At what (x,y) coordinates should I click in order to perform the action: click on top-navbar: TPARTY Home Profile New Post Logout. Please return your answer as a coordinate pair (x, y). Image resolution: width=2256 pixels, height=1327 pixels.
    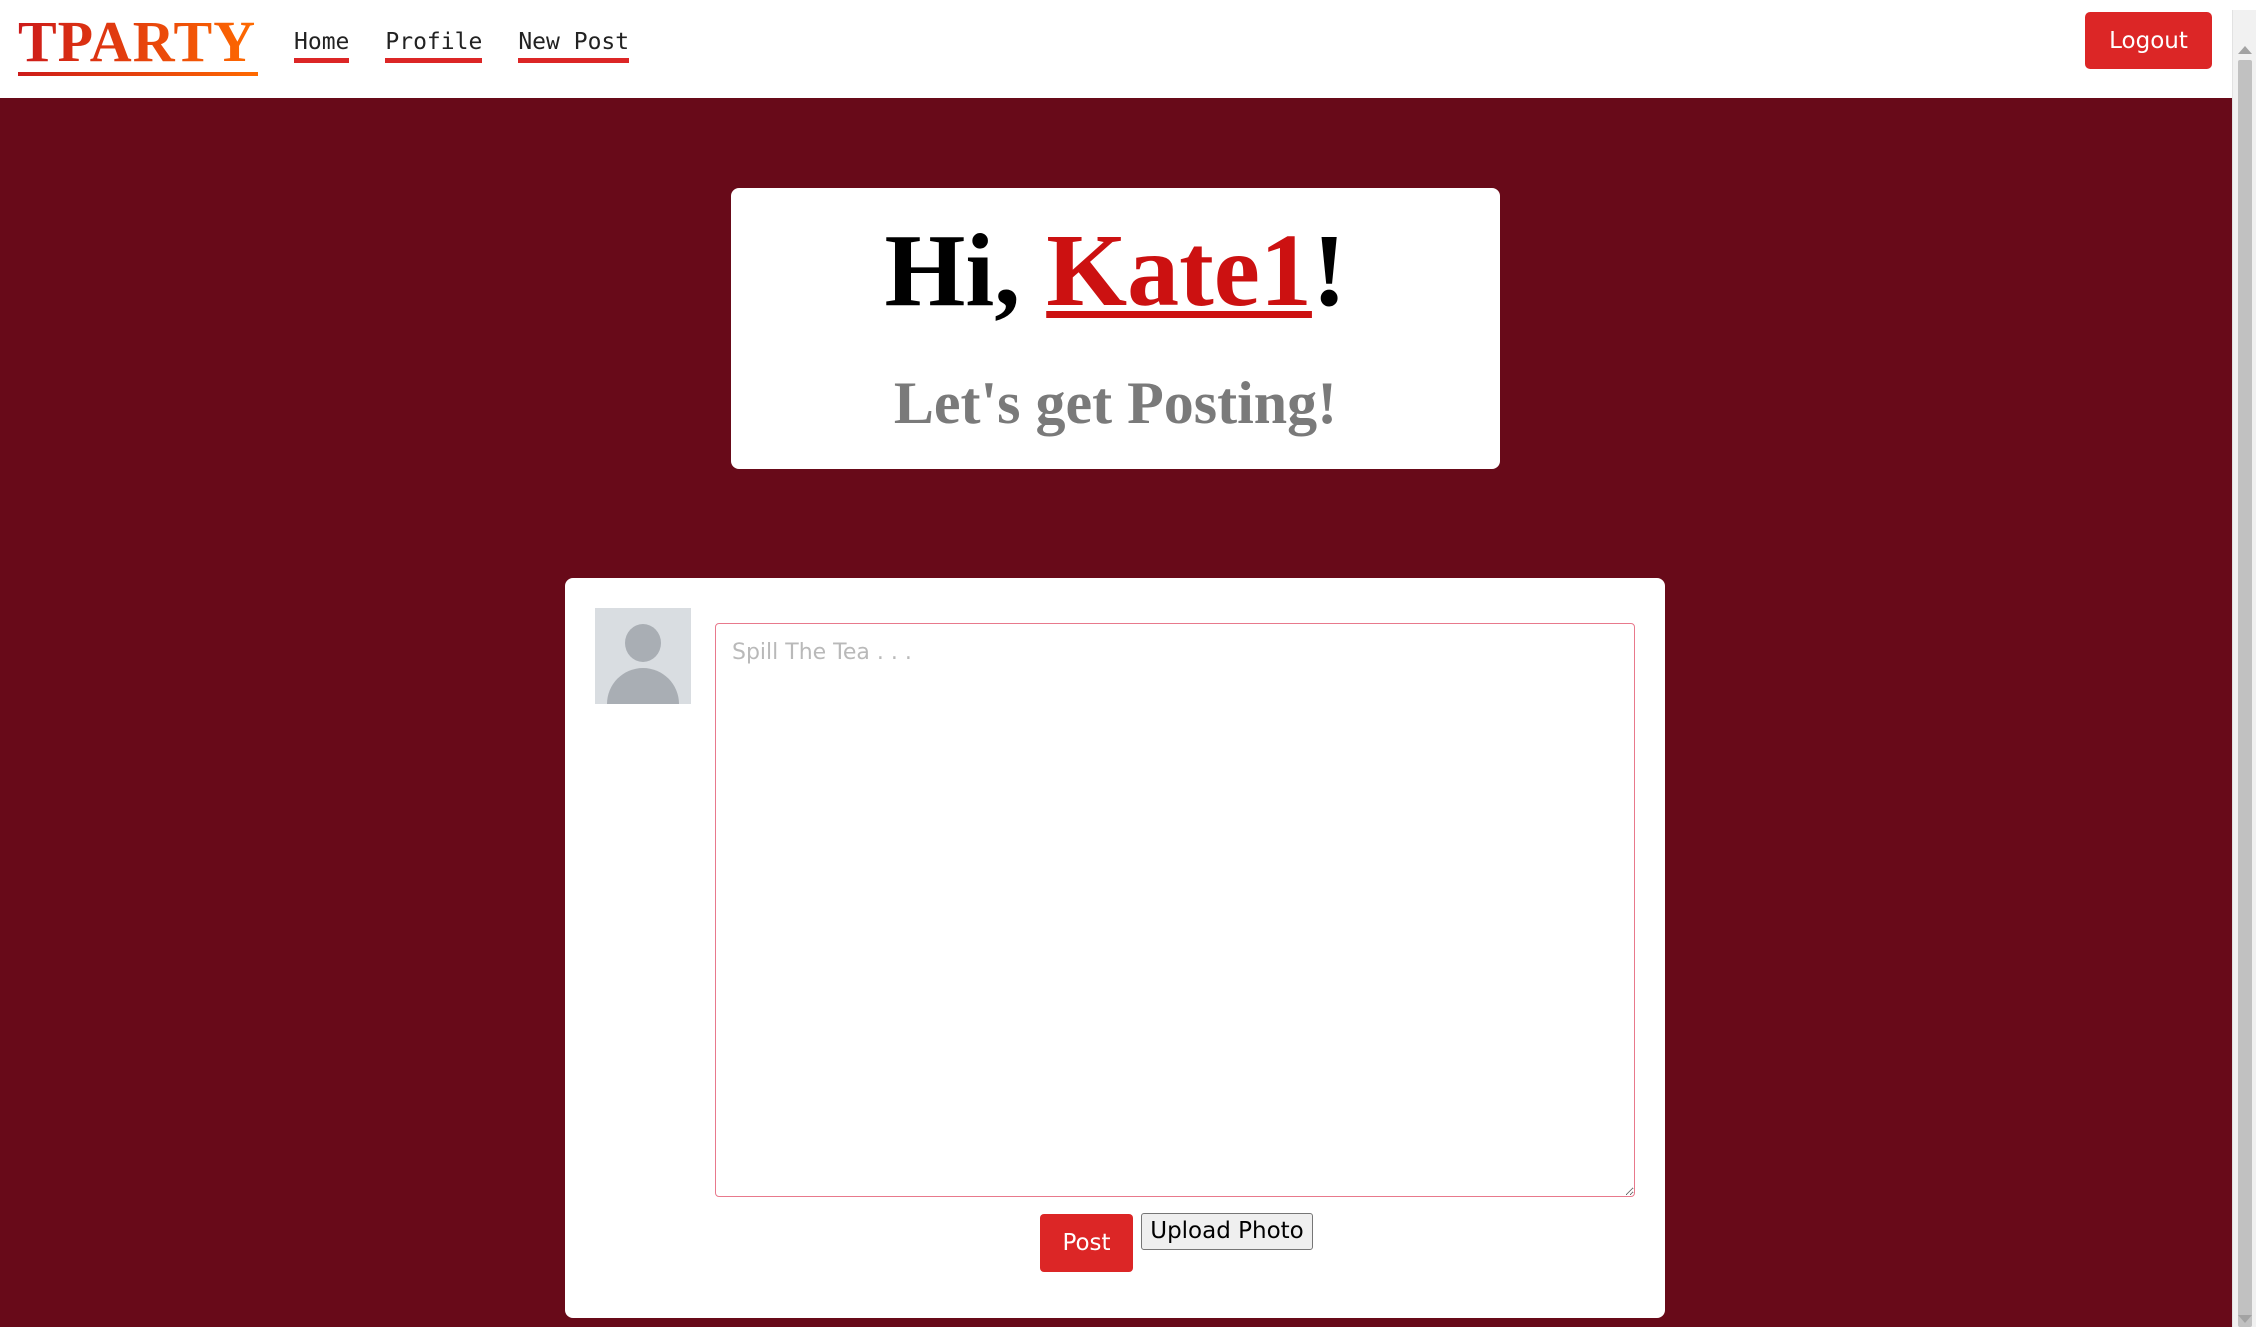
    Looking at the image, I should click on (1116, 54).